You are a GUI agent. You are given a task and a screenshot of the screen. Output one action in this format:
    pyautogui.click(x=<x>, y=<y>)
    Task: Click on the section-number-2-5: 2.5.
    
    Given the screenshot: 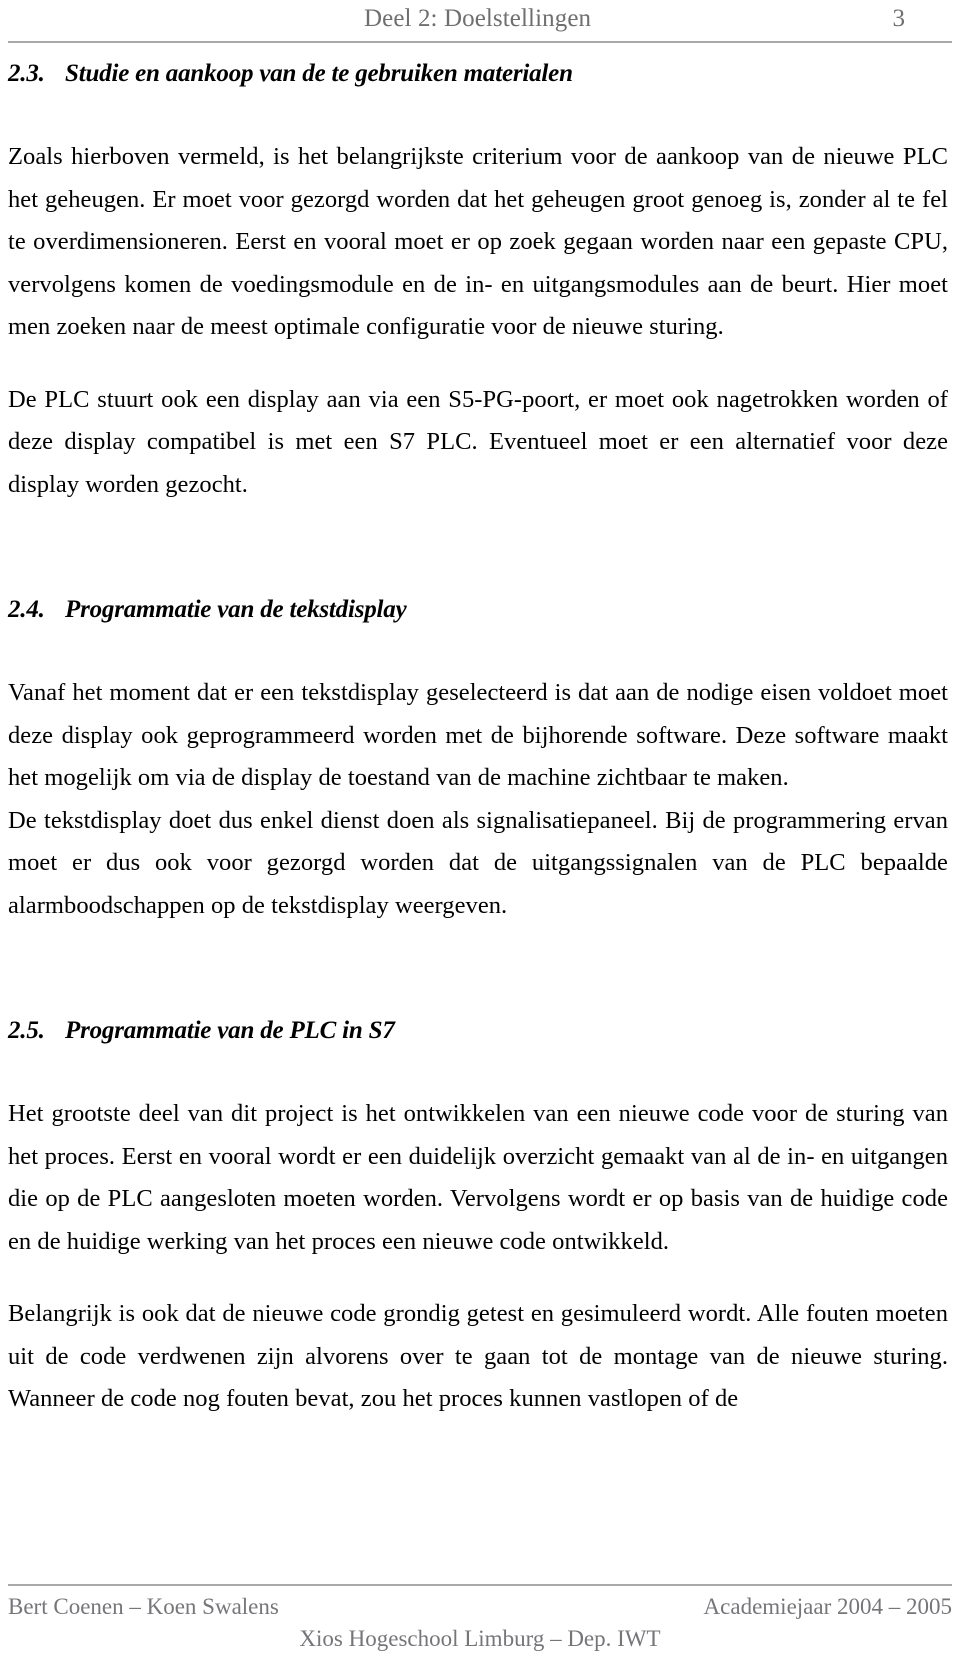 What is the action you would take?
    pyautogui.click(x=26, y=1030)
    